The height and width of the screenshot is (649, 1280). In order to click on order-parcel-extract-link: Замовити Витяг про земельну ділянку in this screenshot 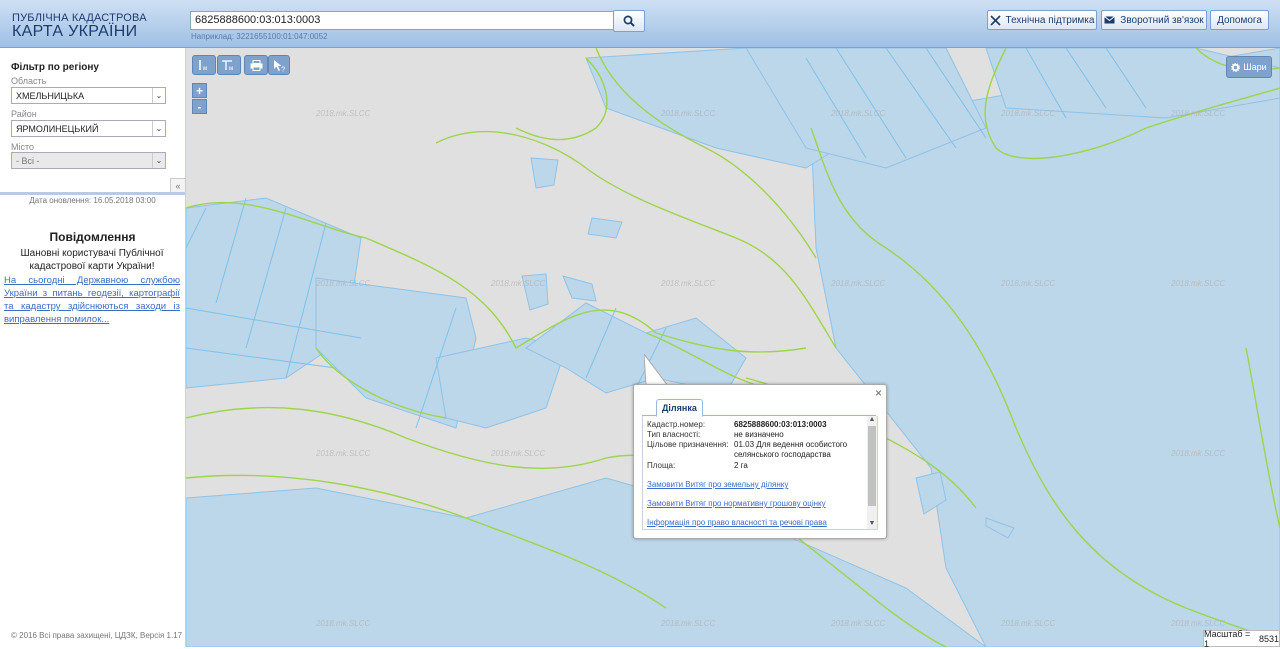, I will do `click(717, 484)`.